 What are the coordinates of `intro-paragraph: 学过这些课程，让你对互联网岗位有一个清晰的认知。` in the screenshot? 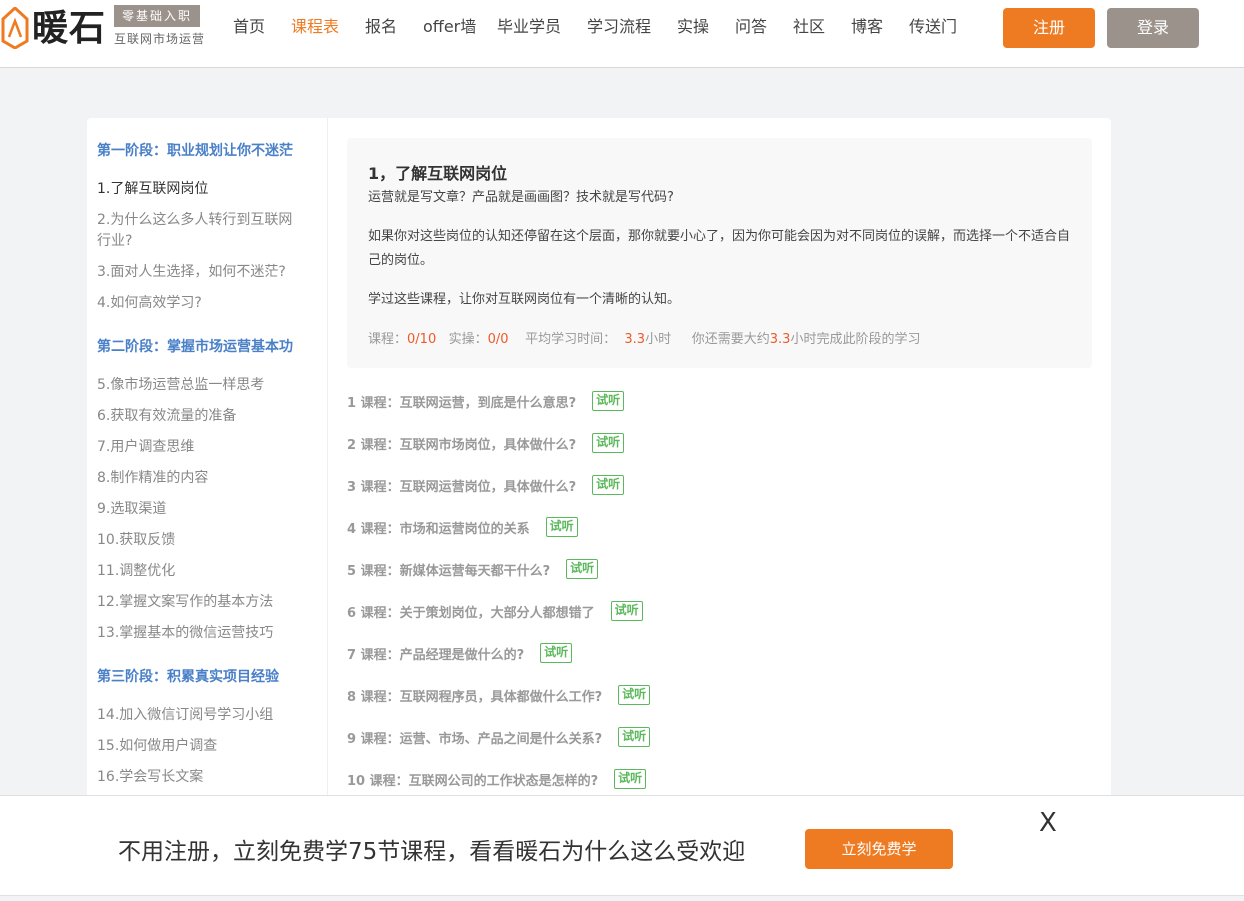 It's located at (524, 299).